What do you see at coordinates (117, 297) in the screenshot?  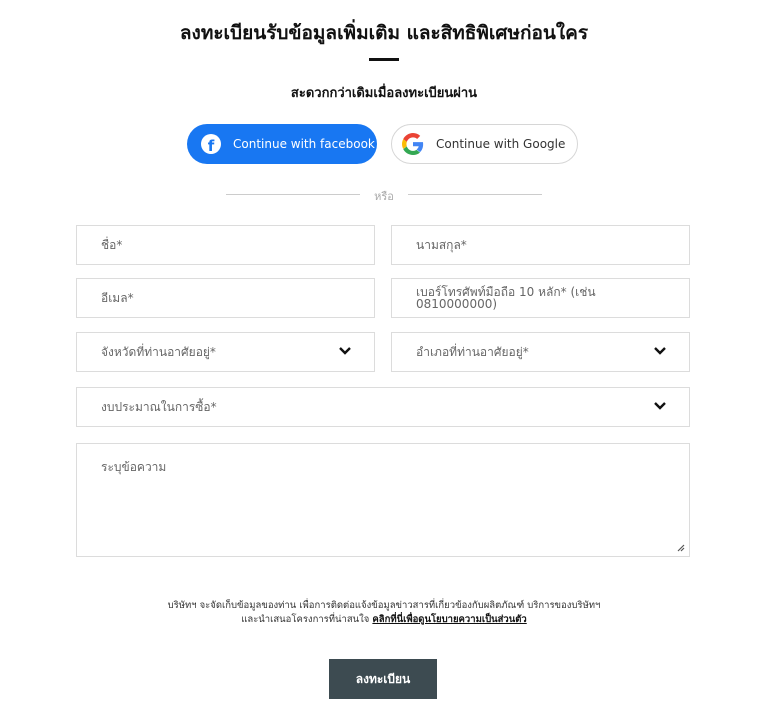 I see `email-placeholder: อีเมล*` at bounding box center [117, 297].